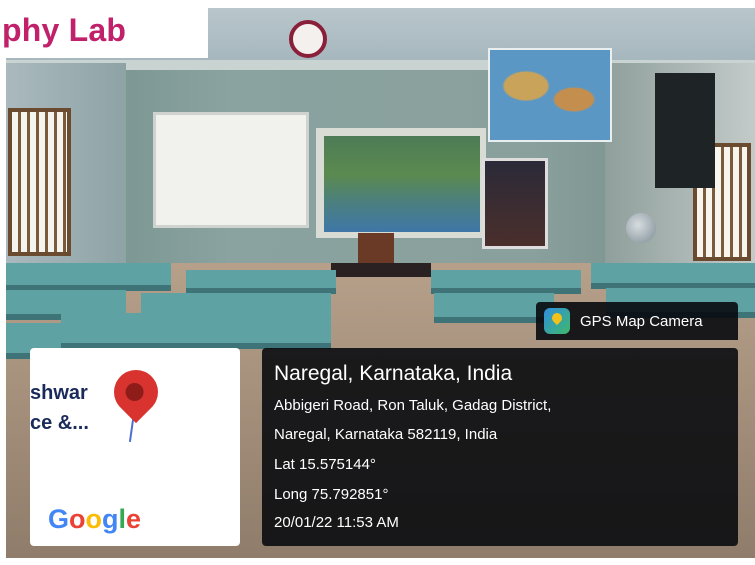 The width and height of the screenshot is (755, 565). I want to click on wall-poster, so click(515, 203).